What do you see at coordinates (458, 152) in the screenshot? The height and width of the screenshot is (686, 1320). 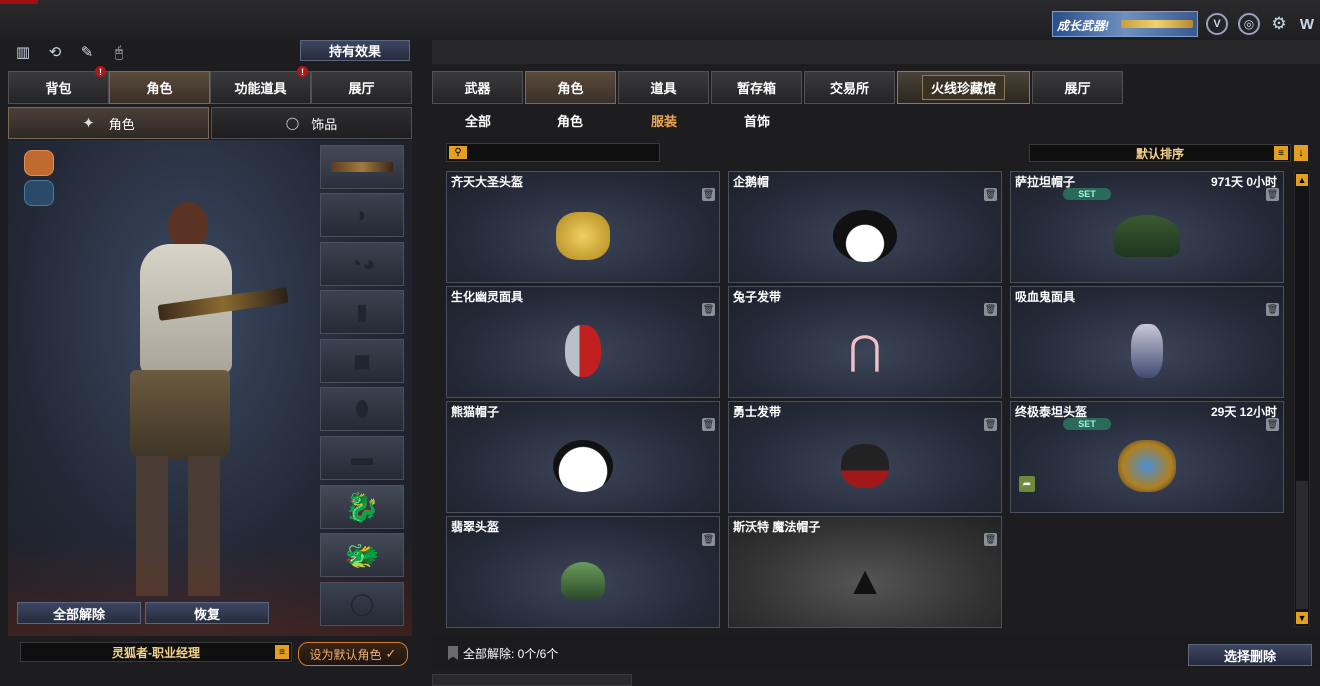 I see `search-icon: ⚲` at bounding box center [458, 152].